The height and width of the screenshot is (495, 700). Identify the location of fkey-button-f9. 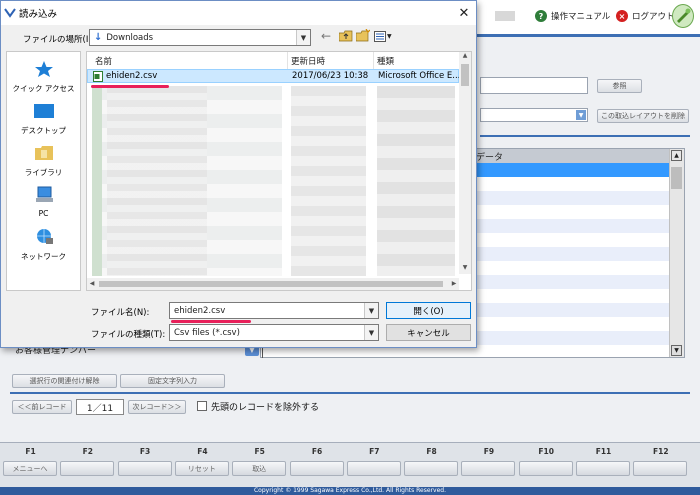
(488, 468).